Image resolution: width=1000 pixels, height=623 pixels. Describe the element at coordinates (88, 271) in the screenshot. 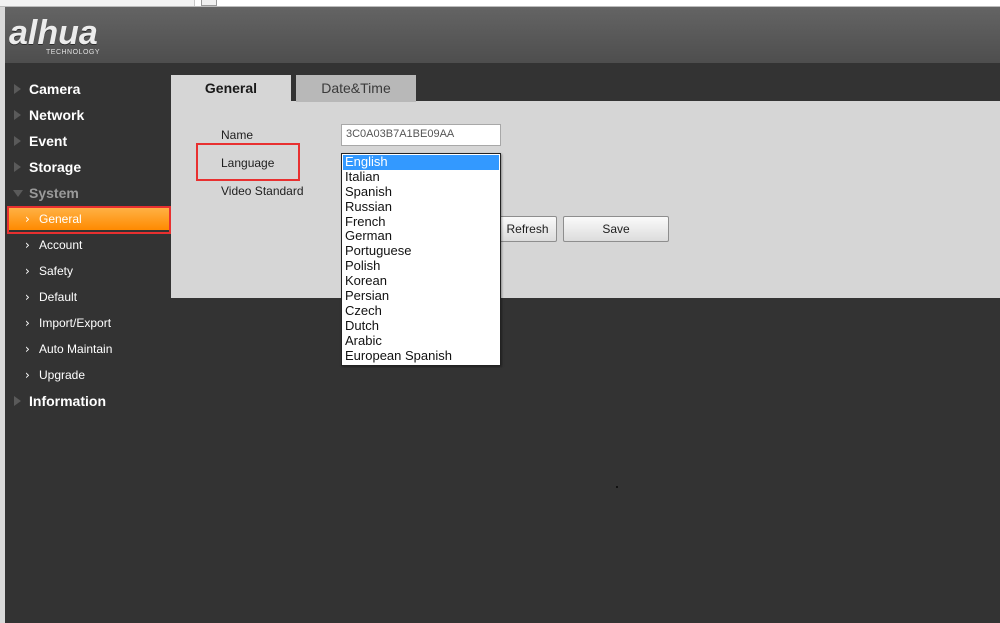

I see `sidebar-item-safety: › Safety` at that location.